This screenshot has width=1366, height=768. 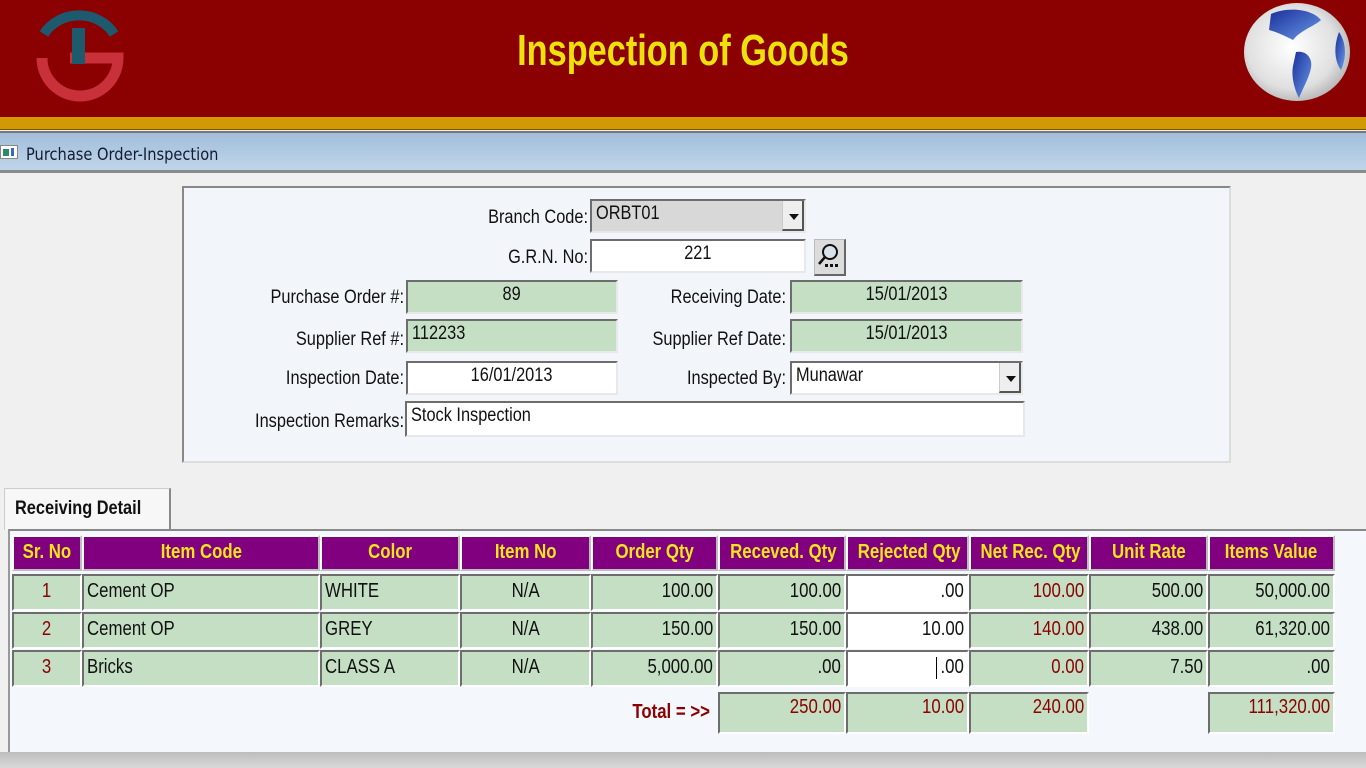 I want to click on tab-receiving-detail: Receiving Detail, so click(x=87, y=509).